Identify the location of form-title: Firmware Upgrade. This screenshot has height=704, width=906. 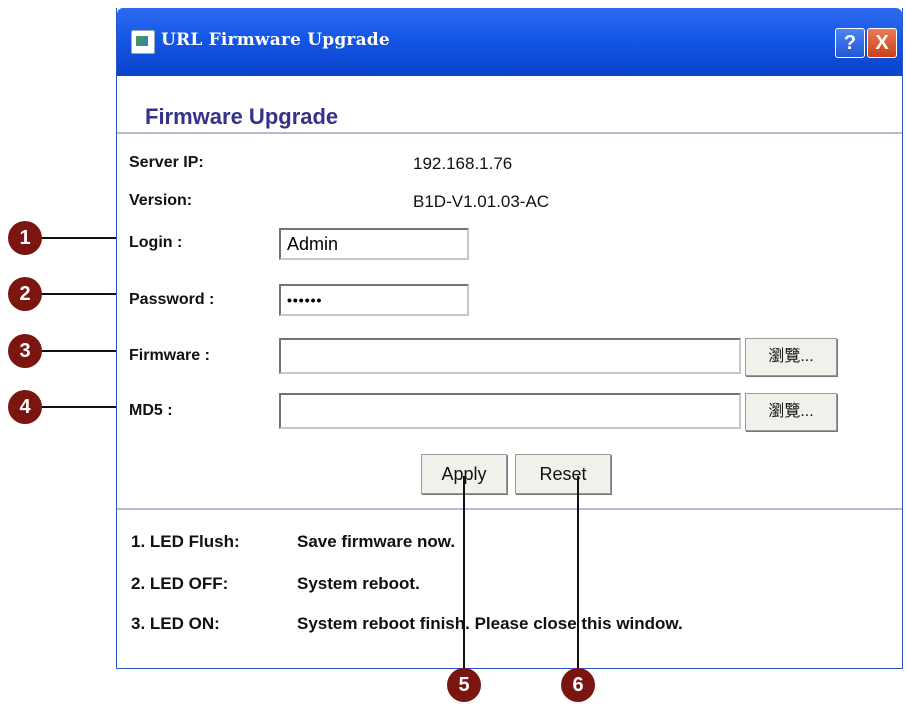
(242, 116).